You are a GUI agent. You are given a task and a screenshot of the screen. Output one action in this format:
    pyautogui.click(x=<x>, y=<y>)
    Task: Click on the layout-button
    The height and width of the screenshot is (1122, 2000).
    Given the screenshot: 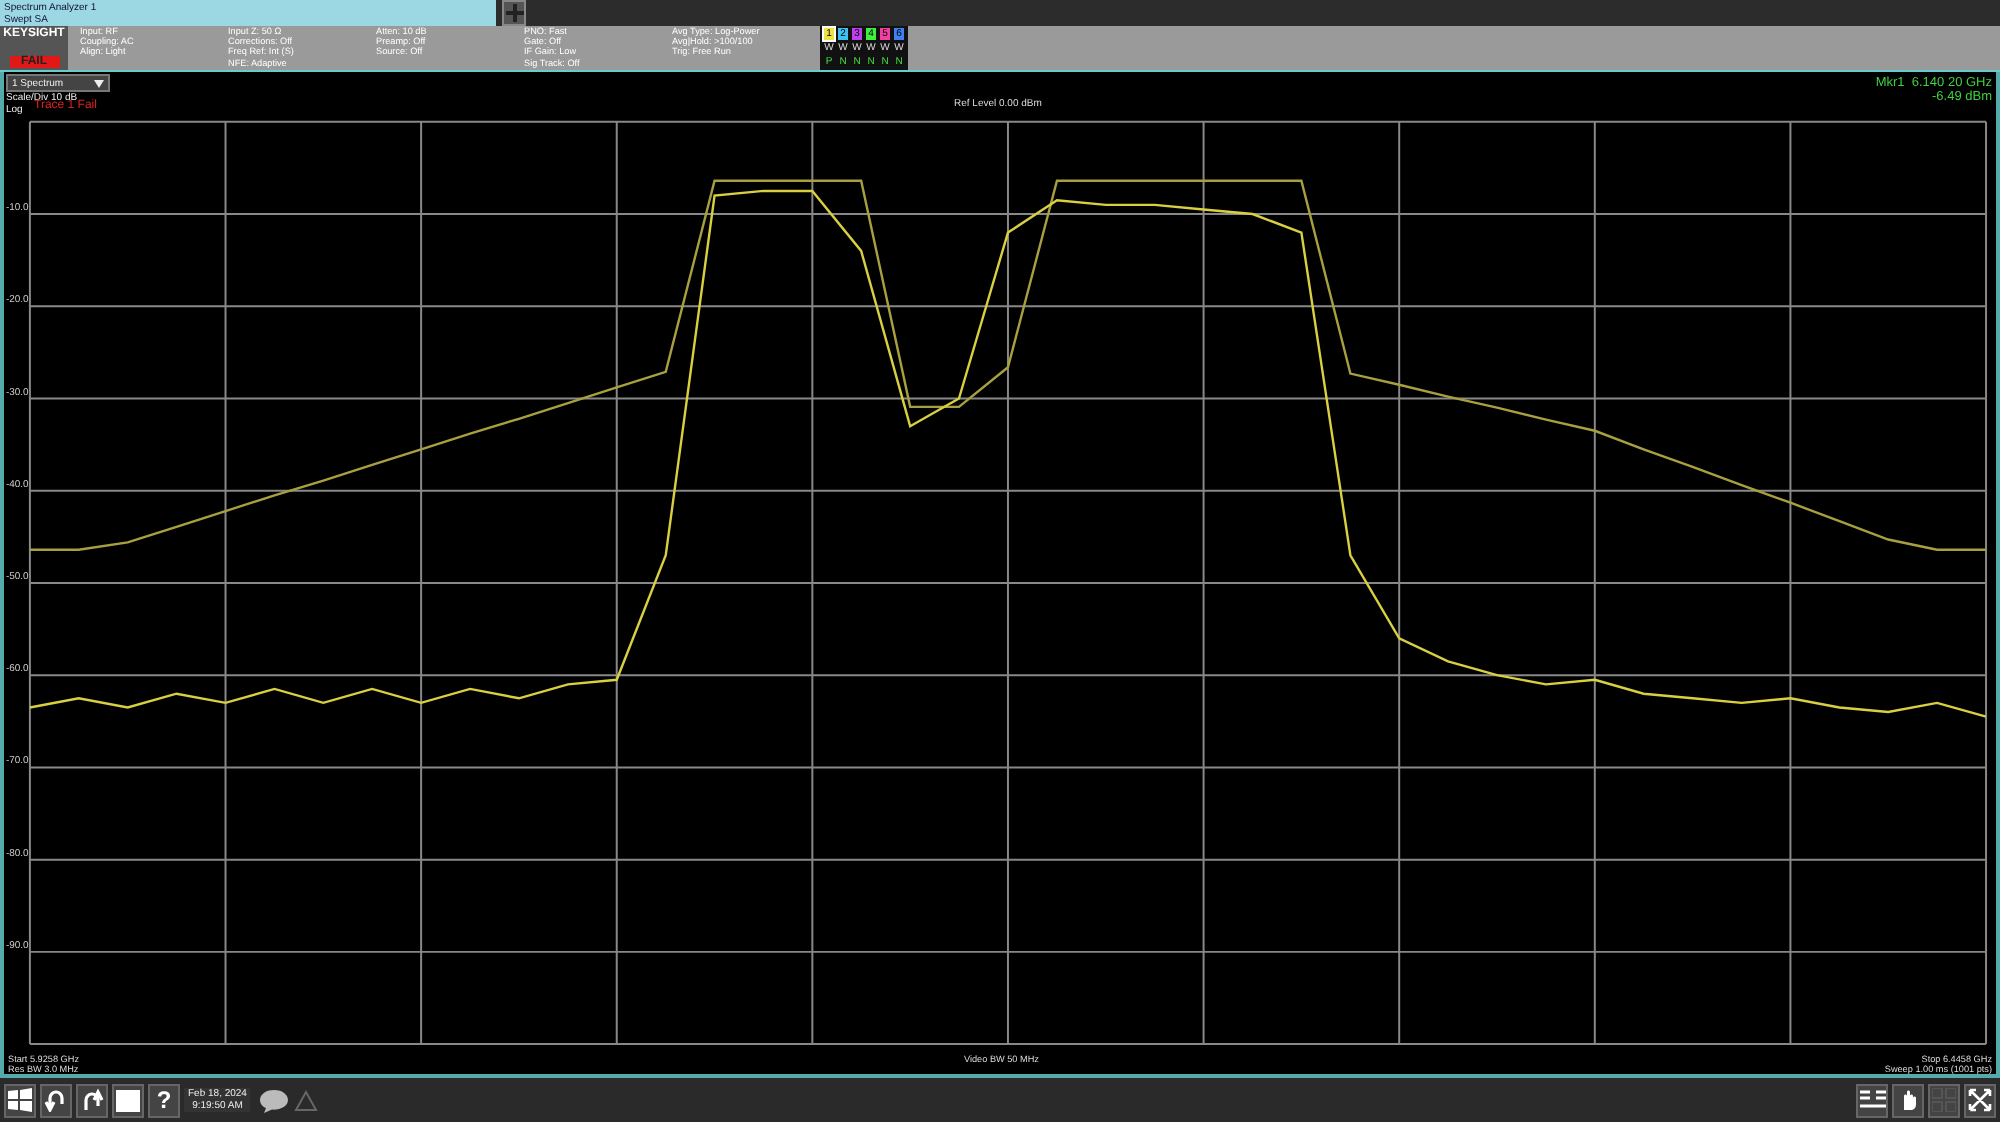 What is the action you would take?
    pyautogui.click(x=1872, y=1100)
    